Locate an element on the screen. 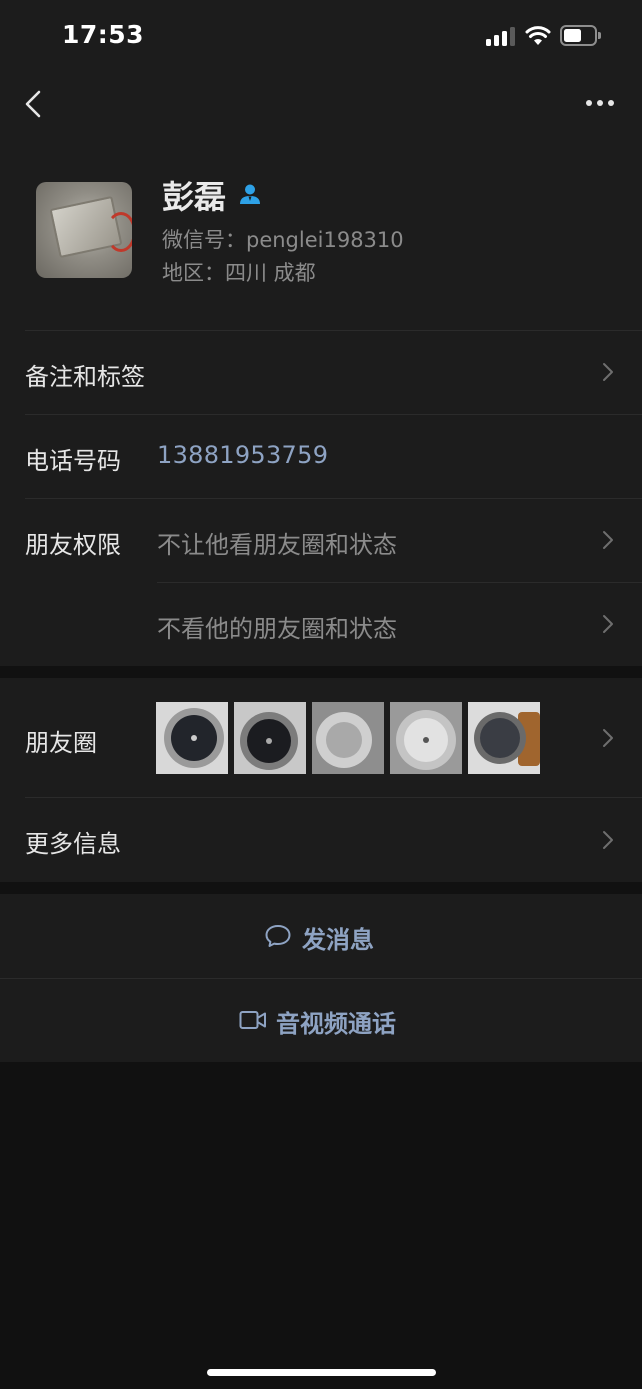 The height and width of the screenshot is (1389, 642). audio-video-call-label: 音视频通话 is located at coordinates (336, 1024).